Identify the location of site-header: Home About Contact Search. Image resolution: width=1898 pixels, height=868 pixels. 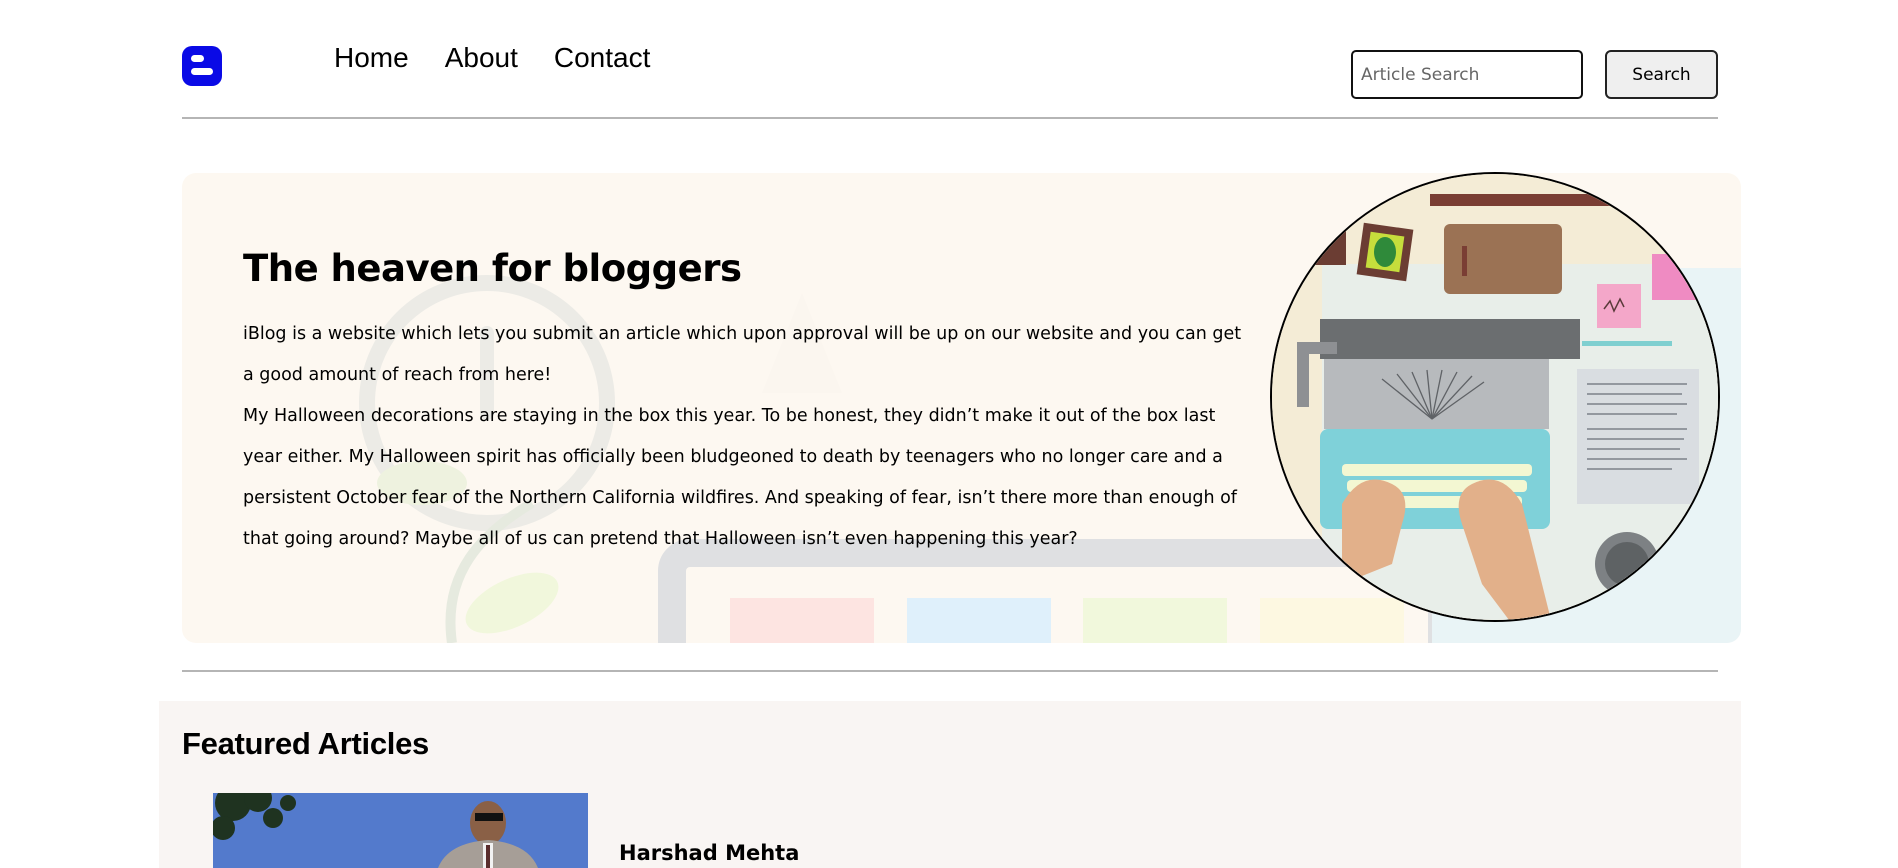
(950, 59).